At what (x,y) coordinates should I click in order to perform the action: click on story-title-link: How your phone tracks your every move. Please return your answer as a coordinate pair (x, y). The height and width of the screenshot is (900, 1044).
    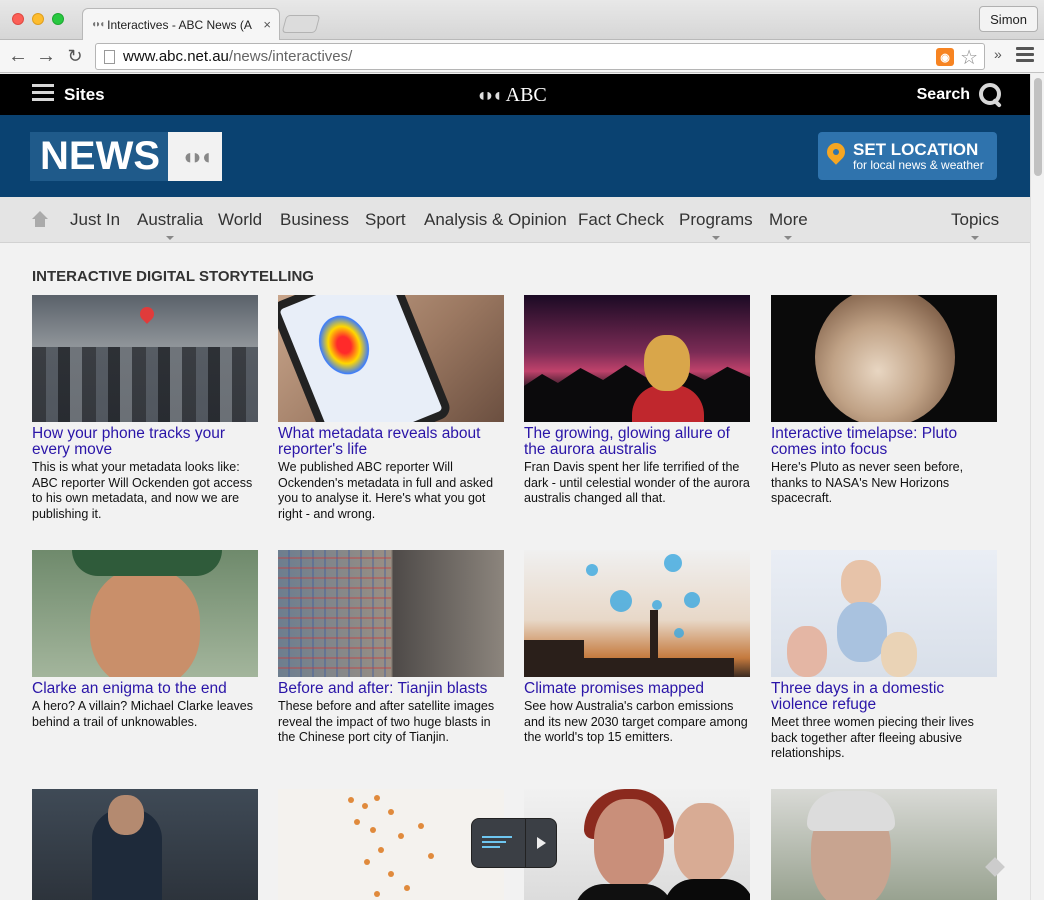
    Looking at the image, I should click on (145, 442).